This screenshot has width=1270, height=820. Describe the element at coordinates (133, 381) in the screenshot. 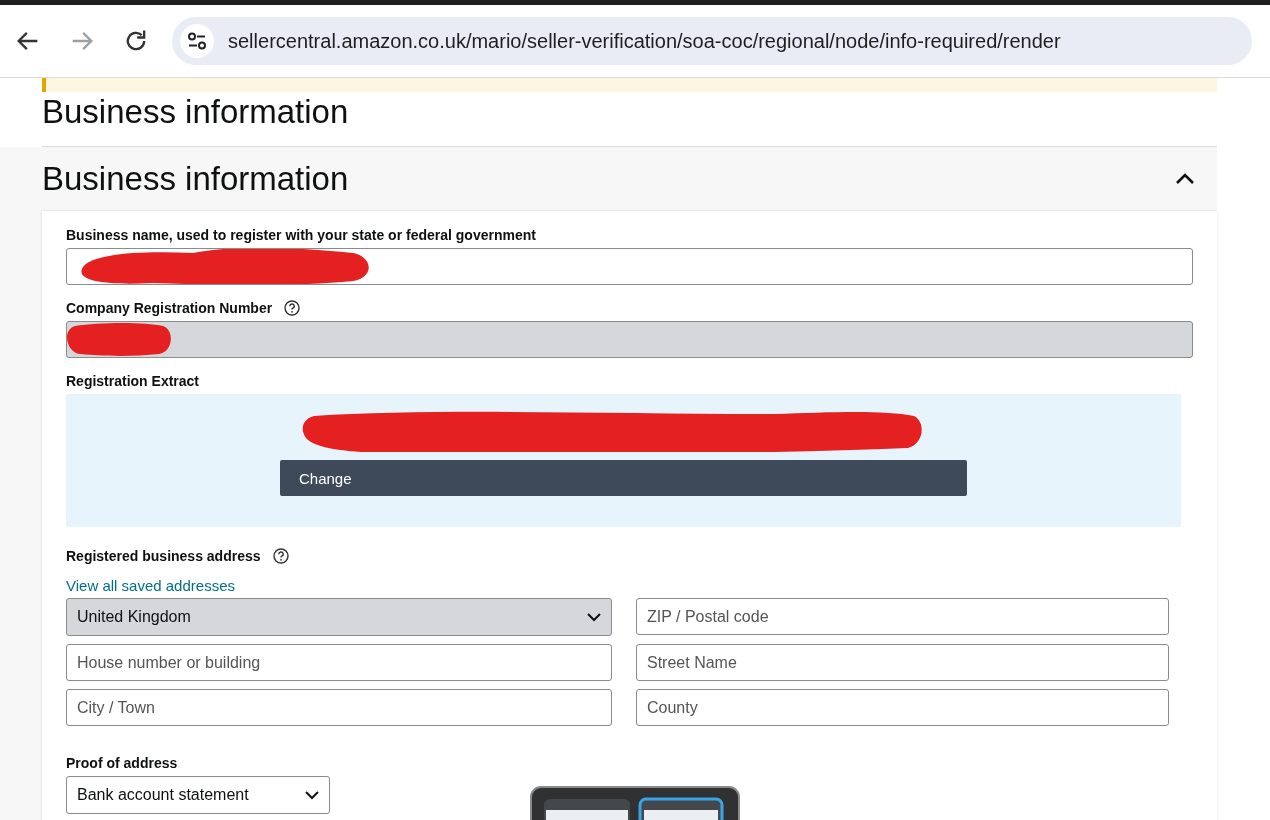

I see `field-label: Registration Extract` at that location.